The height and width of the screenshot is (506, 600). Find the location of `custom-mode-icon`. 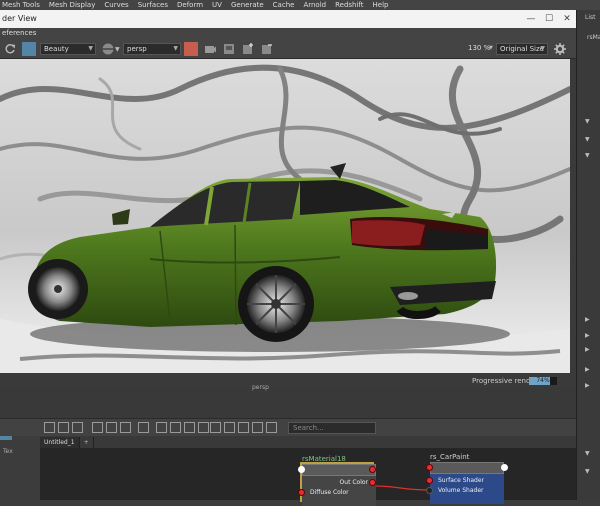

custom-mode-icon is located at coordinates (203, 427).